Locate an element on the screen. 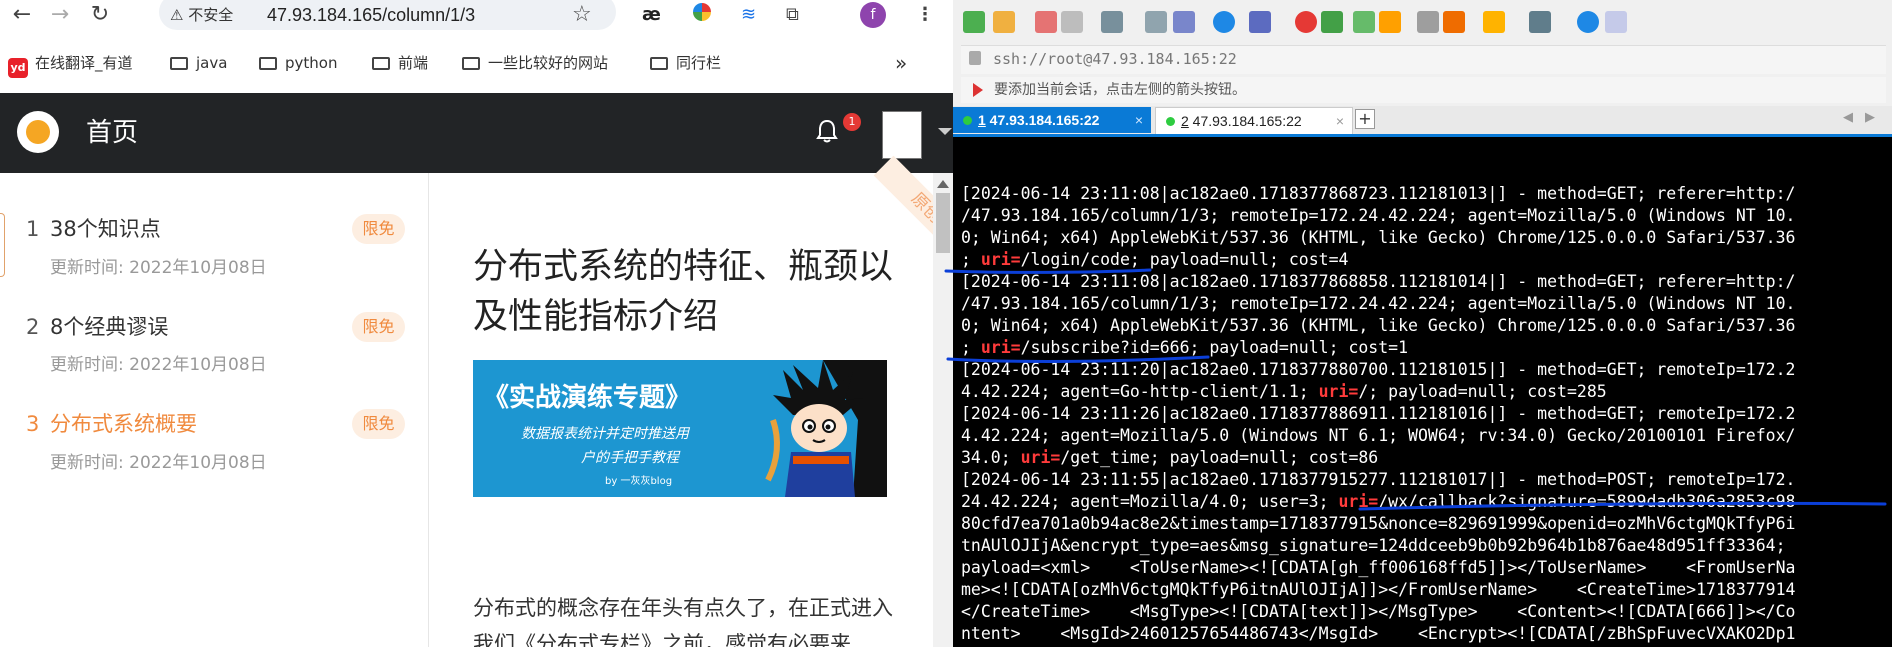  help-icon is located at coordinates (1588, 22).